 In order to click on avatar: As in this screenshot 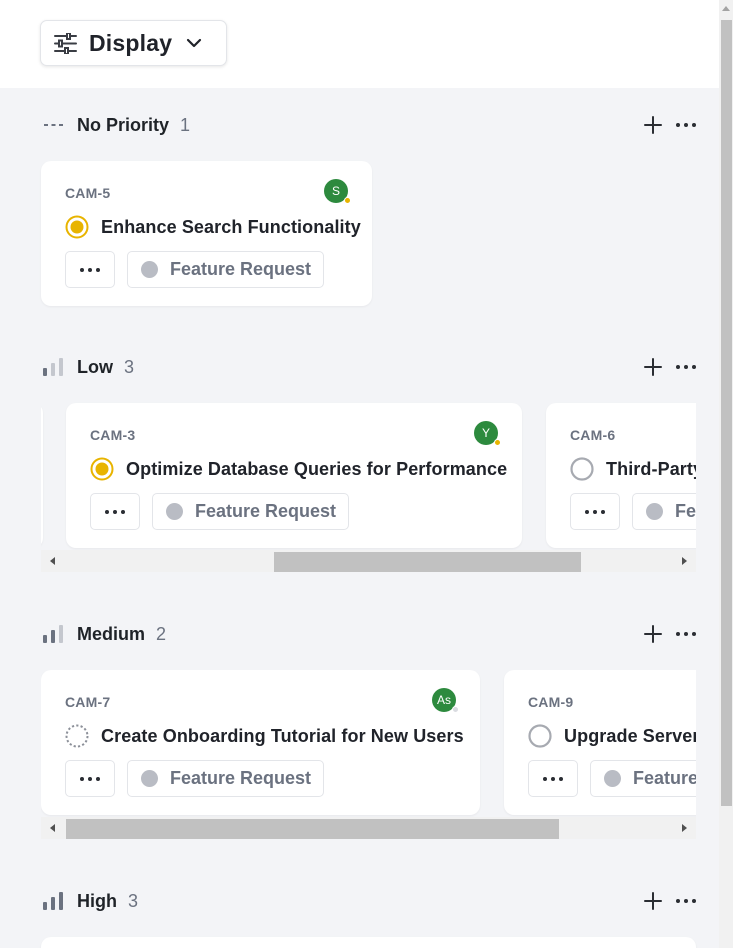, I will do `click(445, 700)`.